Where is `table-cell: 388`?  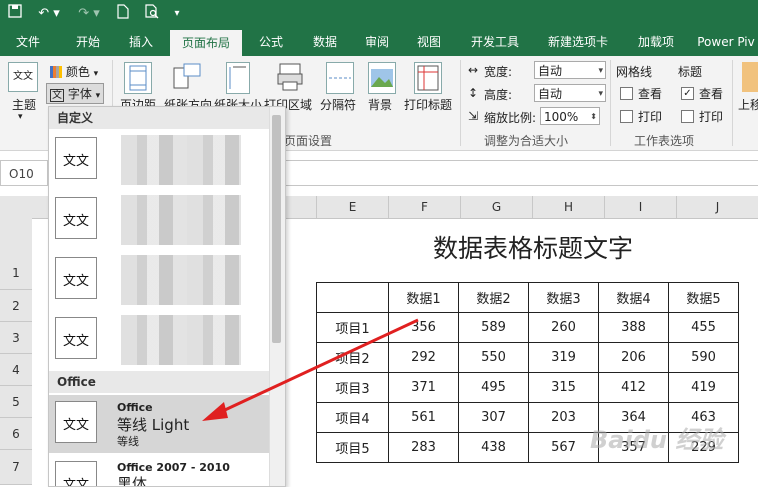 table-cell: 388 is located at coordinates (633, 327).